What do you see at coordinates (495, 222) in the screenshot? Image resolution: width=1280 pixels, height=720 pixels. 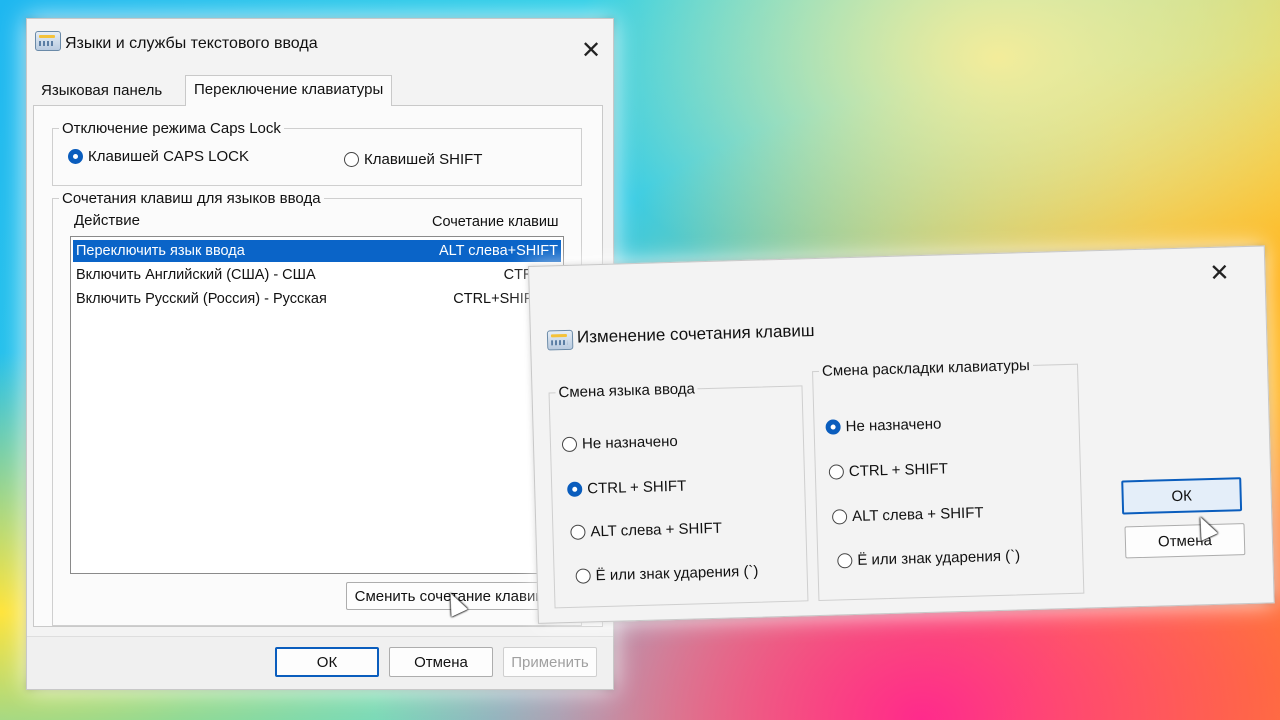 I see `column-keys: Сочетание клавиш` at bounding box center [495, 222].